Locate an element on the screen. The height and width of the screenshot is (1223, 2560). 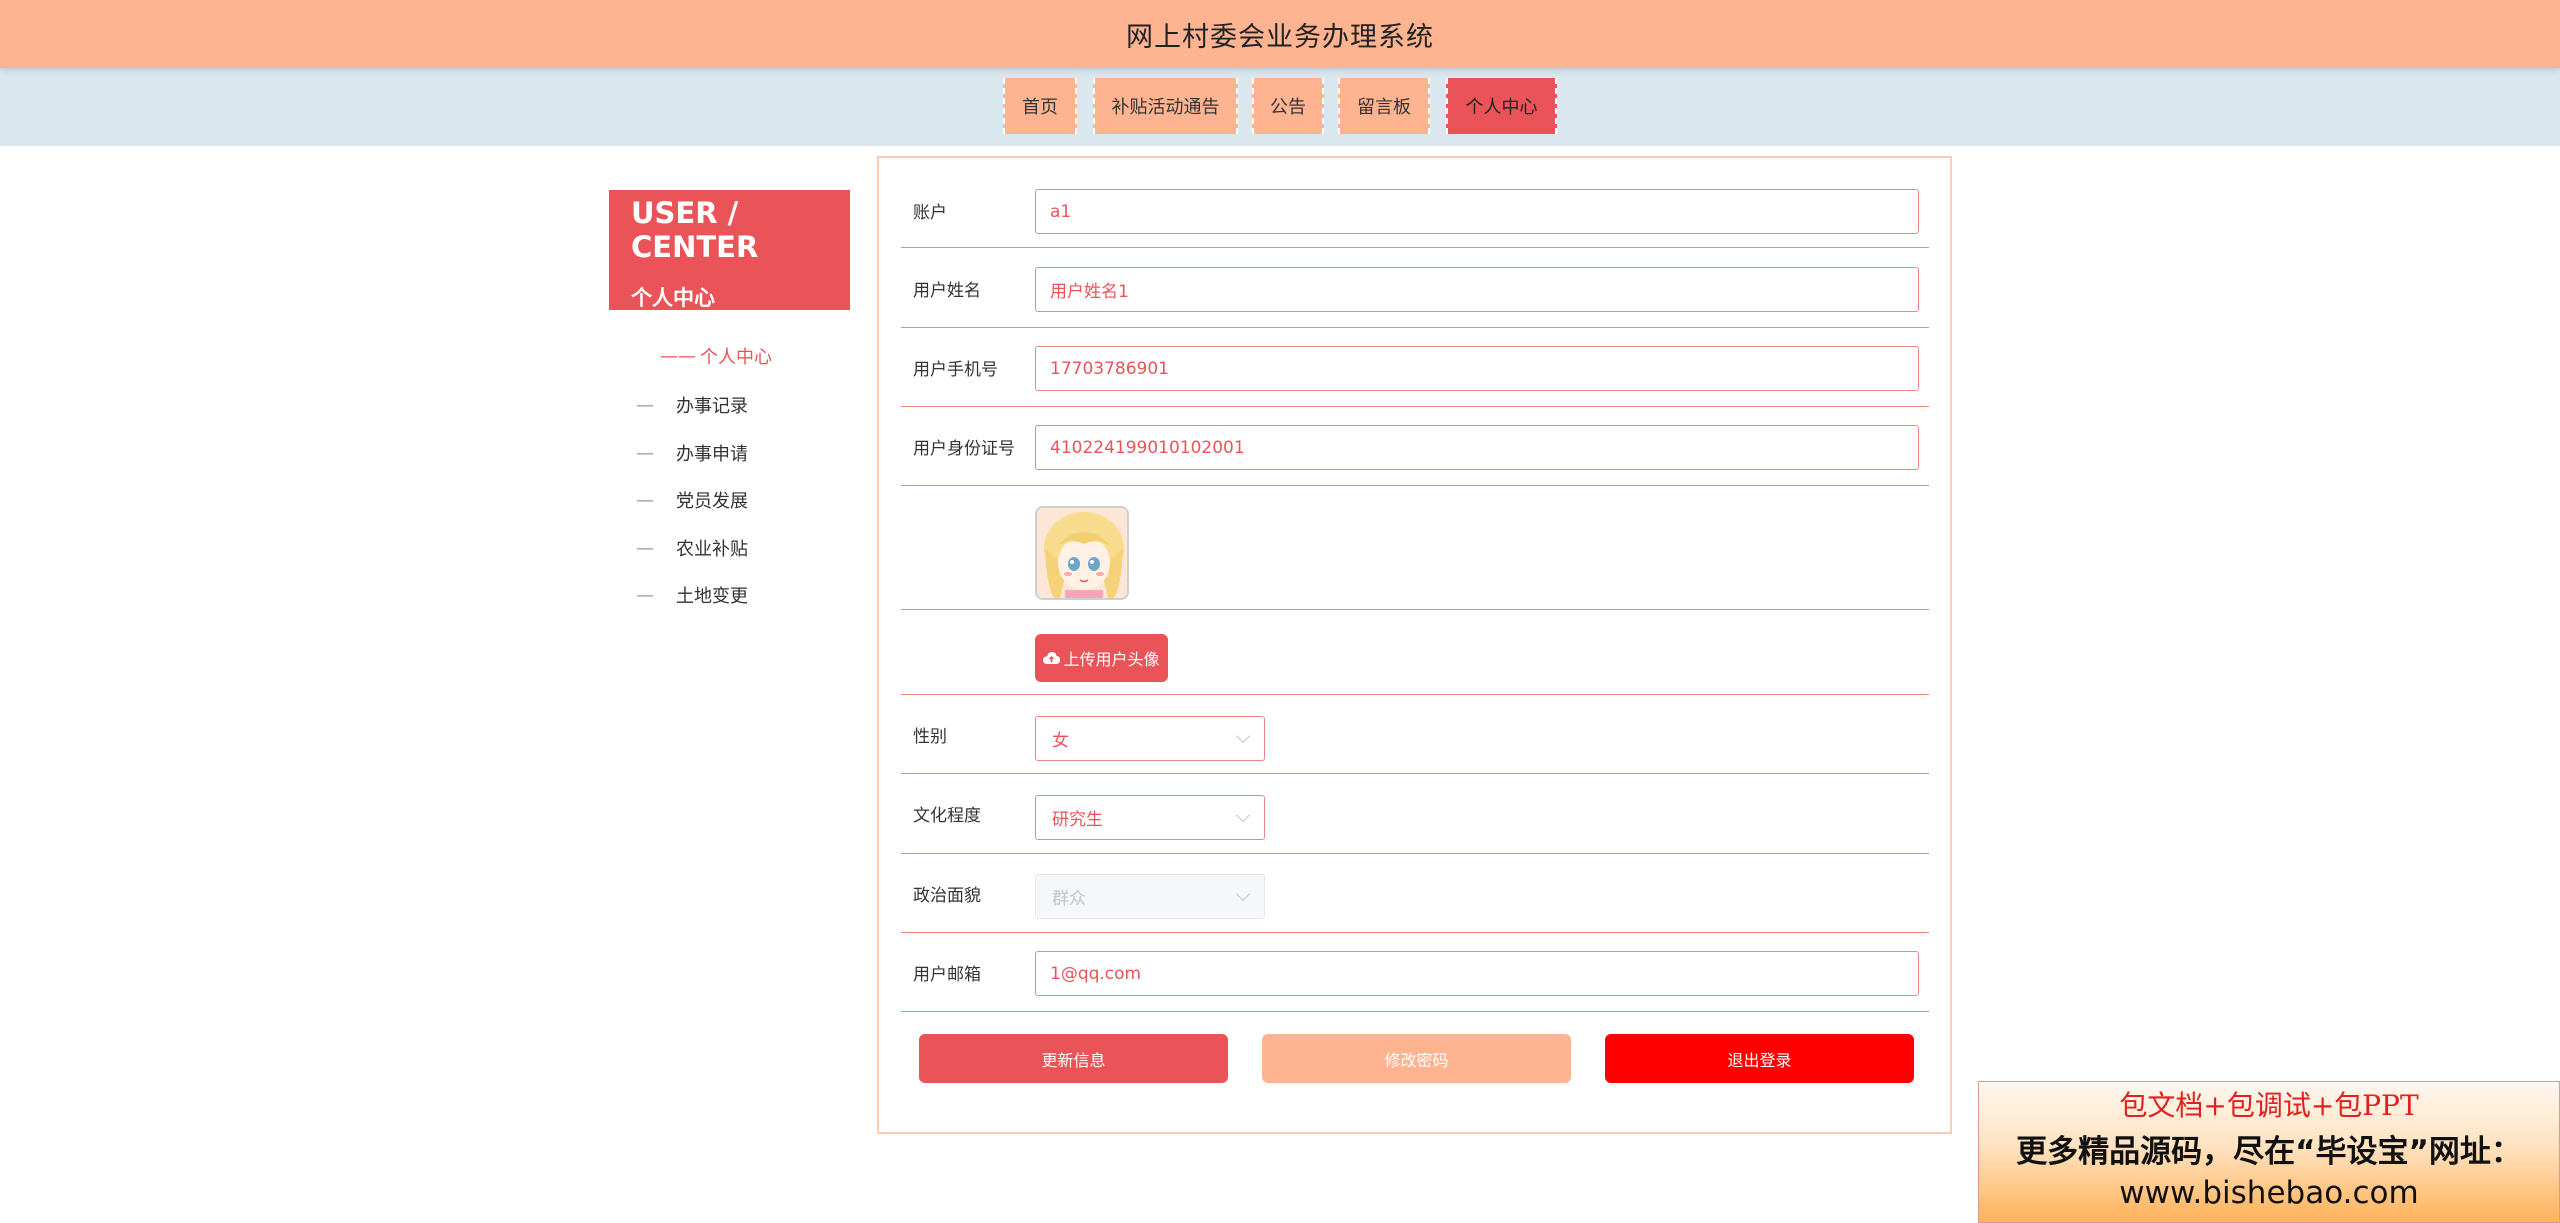
form-row-phone: 用户手机号 17703786901 is located at coordinates (1415, 367).